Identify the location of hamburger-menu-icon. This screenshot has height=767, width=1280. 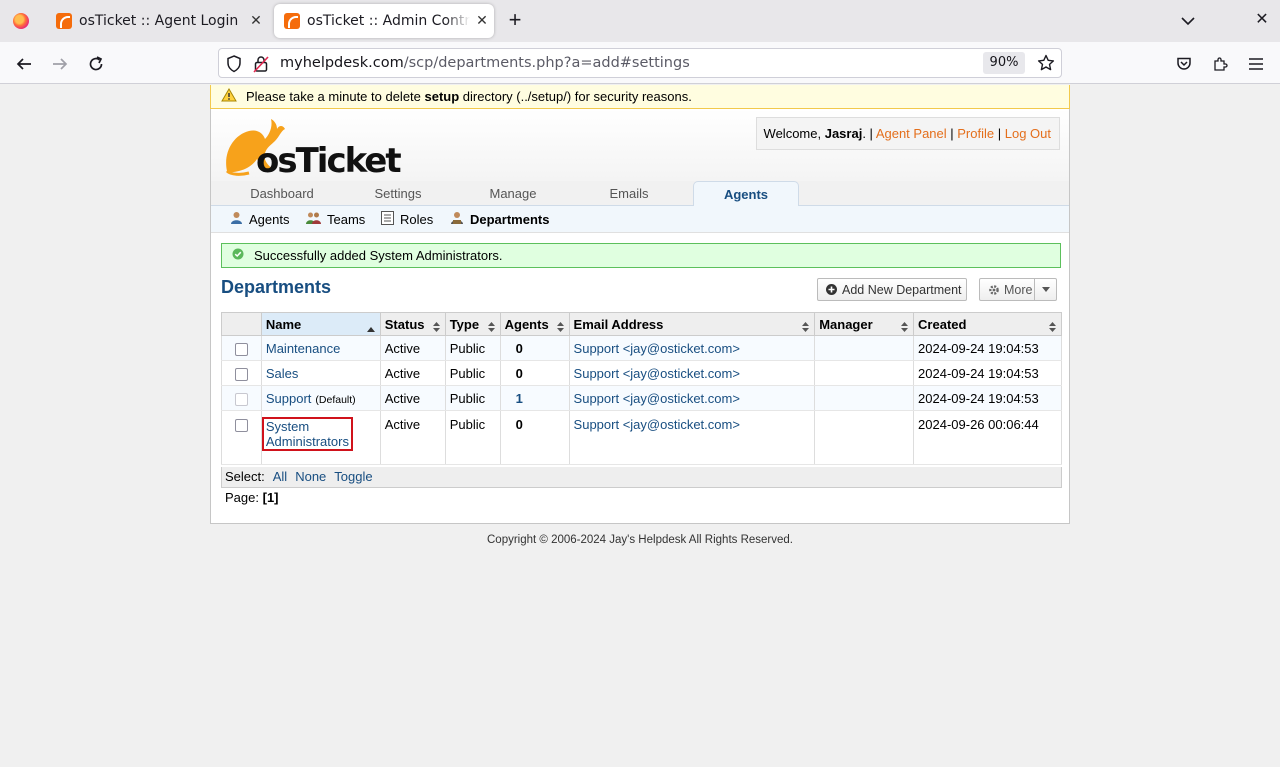
(1256, 64).